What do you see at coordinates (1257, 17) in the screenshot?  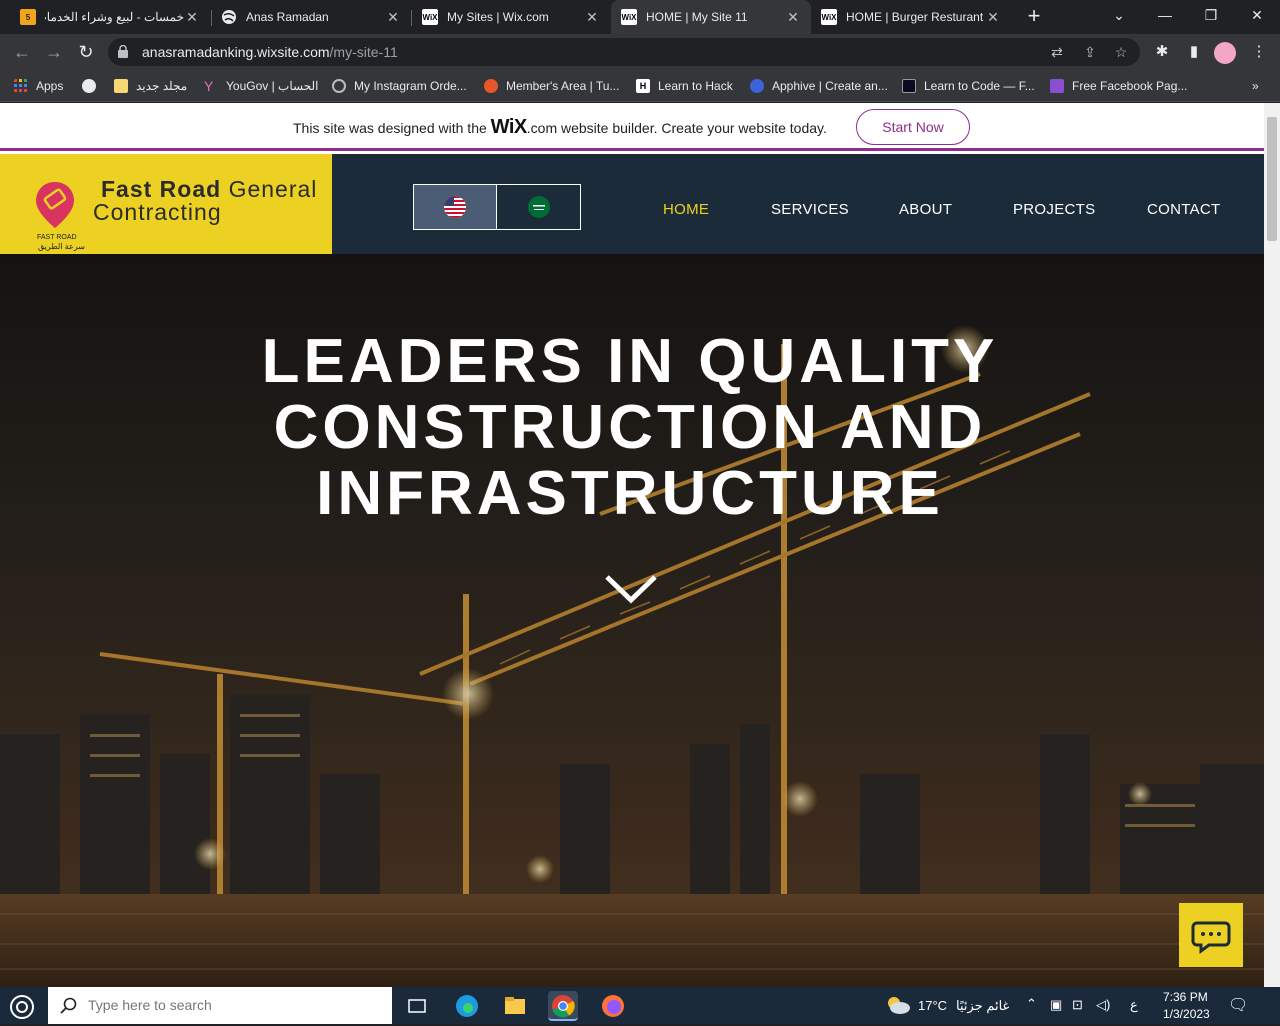 I see `close-window-button: ✕` at bounding box center [1257, 17].